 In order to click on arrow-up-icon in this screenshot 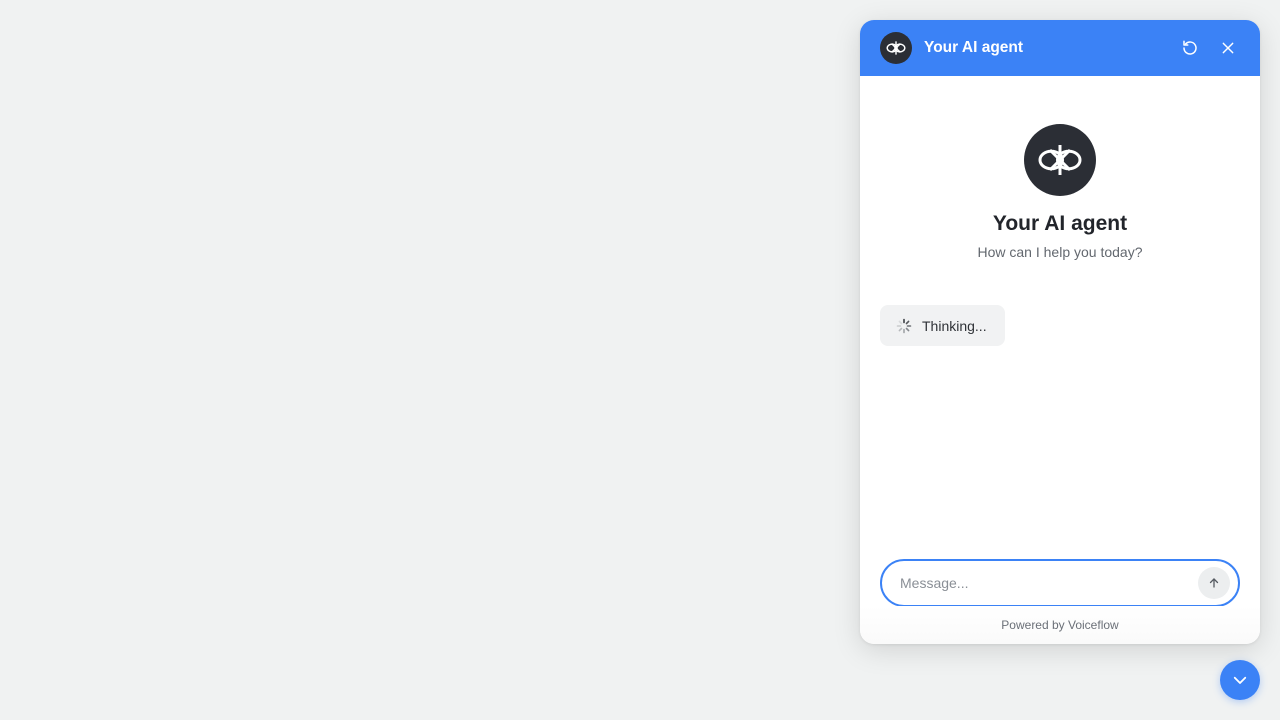, I will do `click(1214, 583)`.